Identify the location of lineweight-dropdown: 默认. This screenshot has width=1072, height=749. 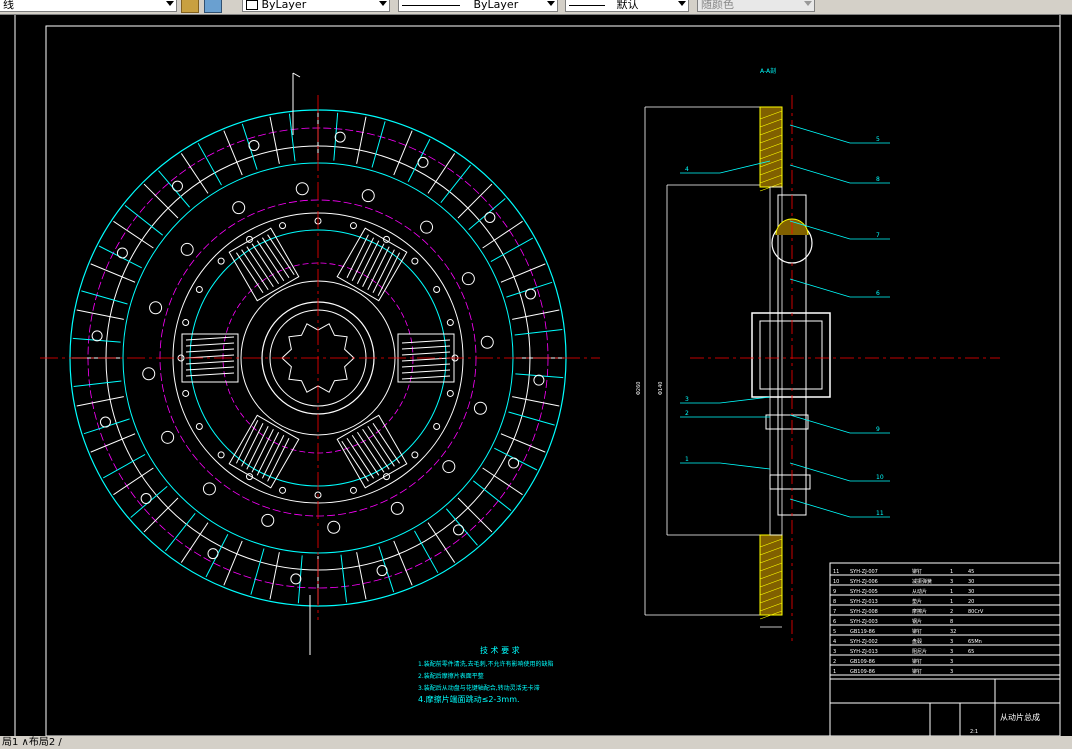
(627, 6).